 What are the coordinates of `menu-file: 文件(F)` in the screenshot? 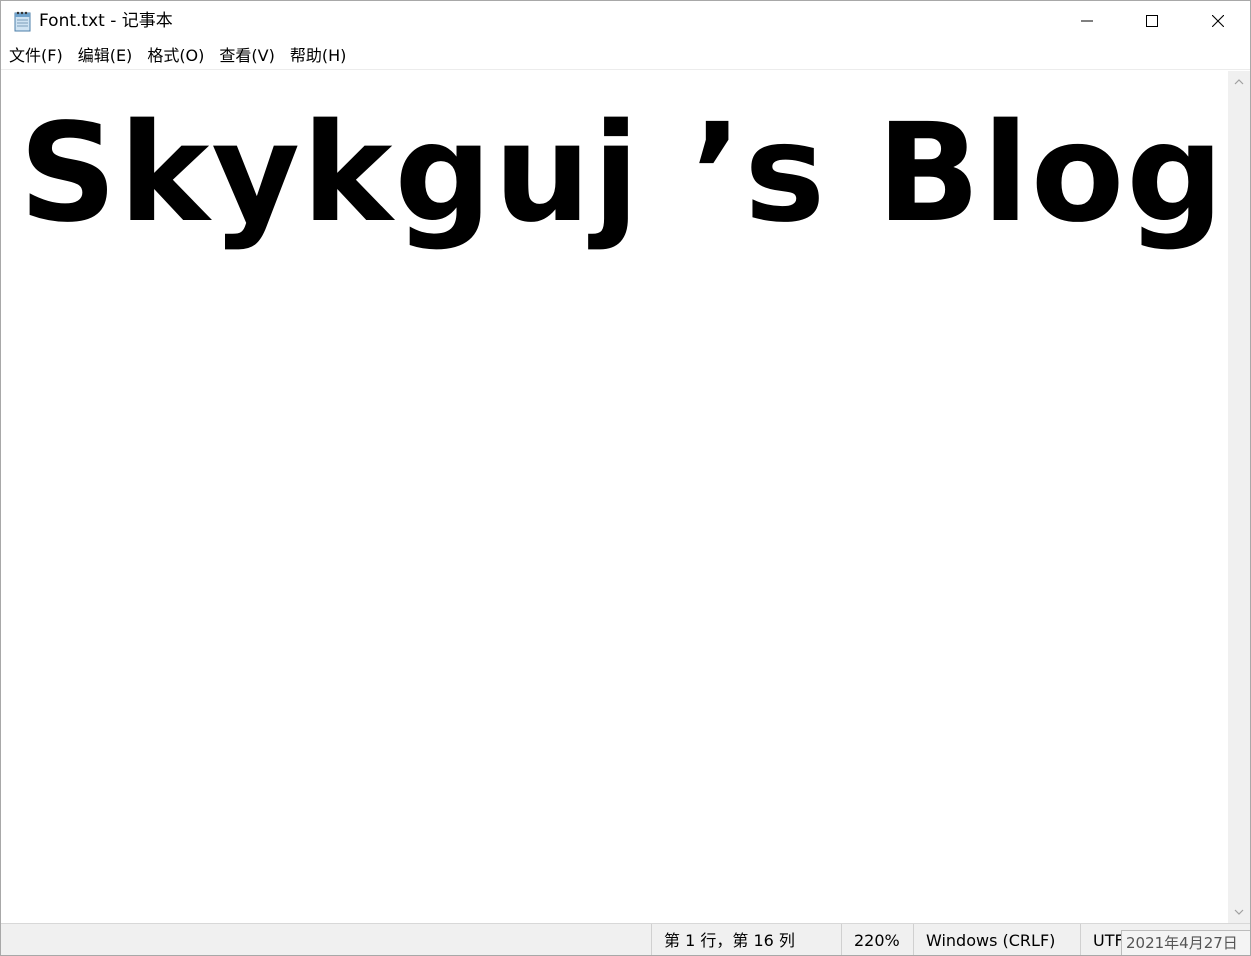 It's located at (36, 55).